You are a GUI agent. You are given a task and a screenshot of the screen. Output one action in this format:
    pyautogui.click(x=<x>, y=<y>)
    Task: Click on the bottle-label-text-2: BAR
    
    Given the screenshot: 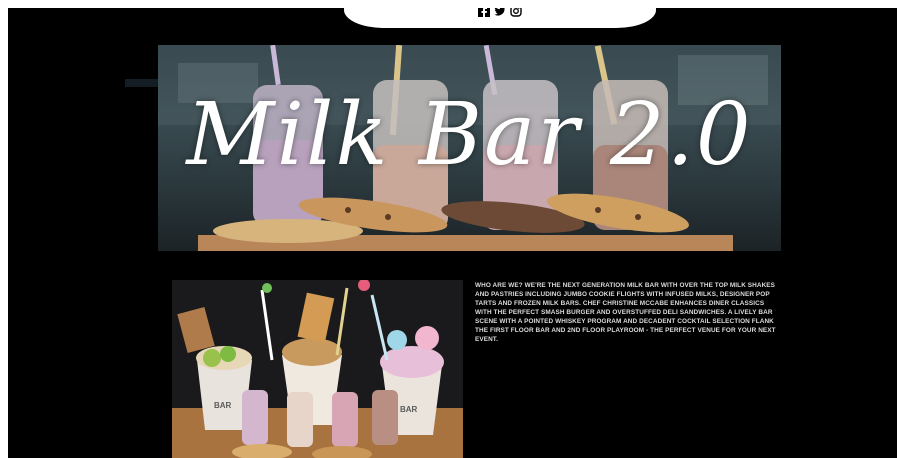 What is the action you would take?
    pyautogui.click(x=409, y=409)
    